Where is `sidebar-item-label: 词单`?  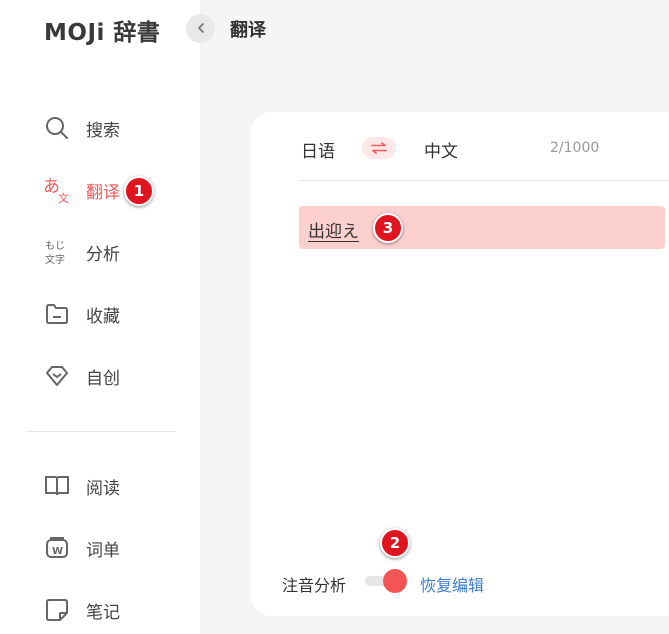 sidebar-item-label: 词单 is located at coordinates (103, 550).